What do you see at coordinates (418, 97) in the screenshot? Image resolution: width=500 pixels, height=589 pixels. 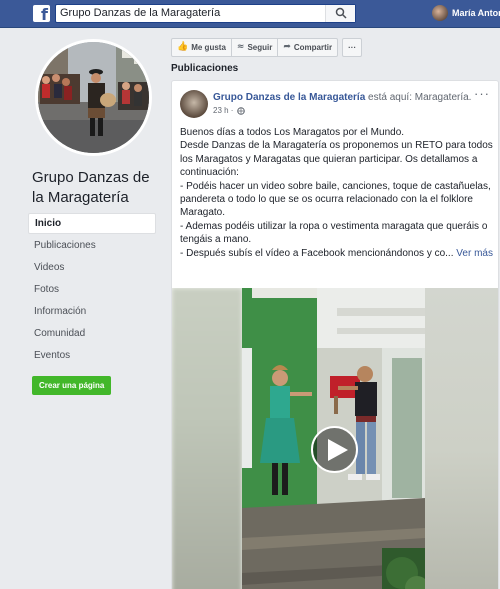 I see `post-location-text: está aquí: Maragatería.` at bounding box center [418, 97].